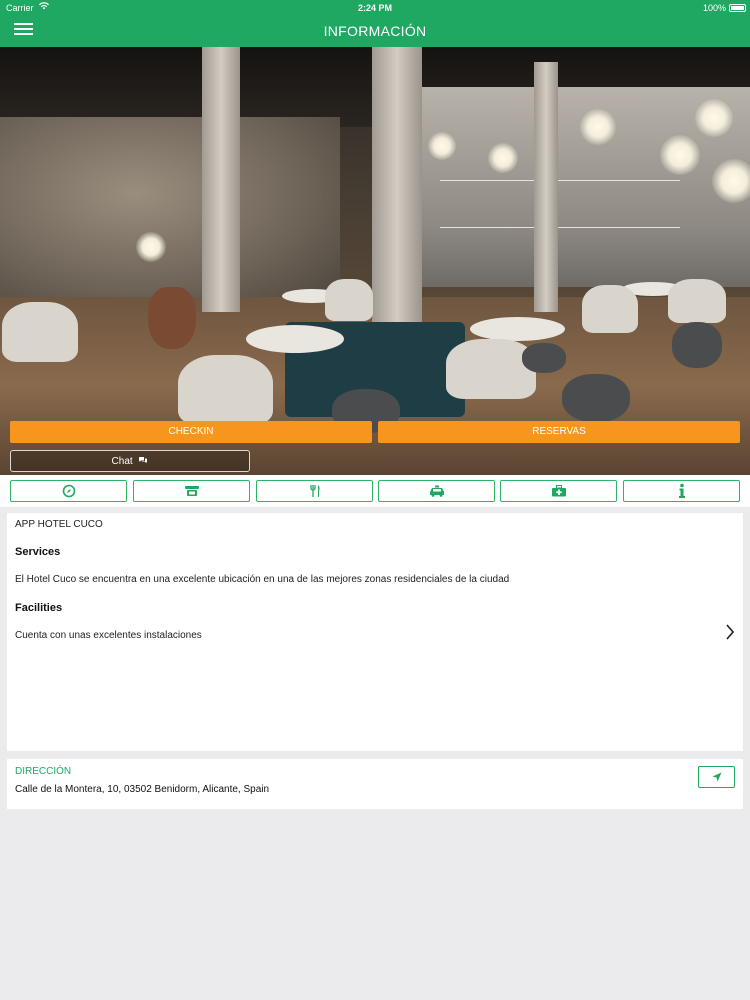 The image size is (750, 1000). What do you see at coordinates (436, 491) in the screenshot?
I see `taxi-button` at bounding box center [436, 491].